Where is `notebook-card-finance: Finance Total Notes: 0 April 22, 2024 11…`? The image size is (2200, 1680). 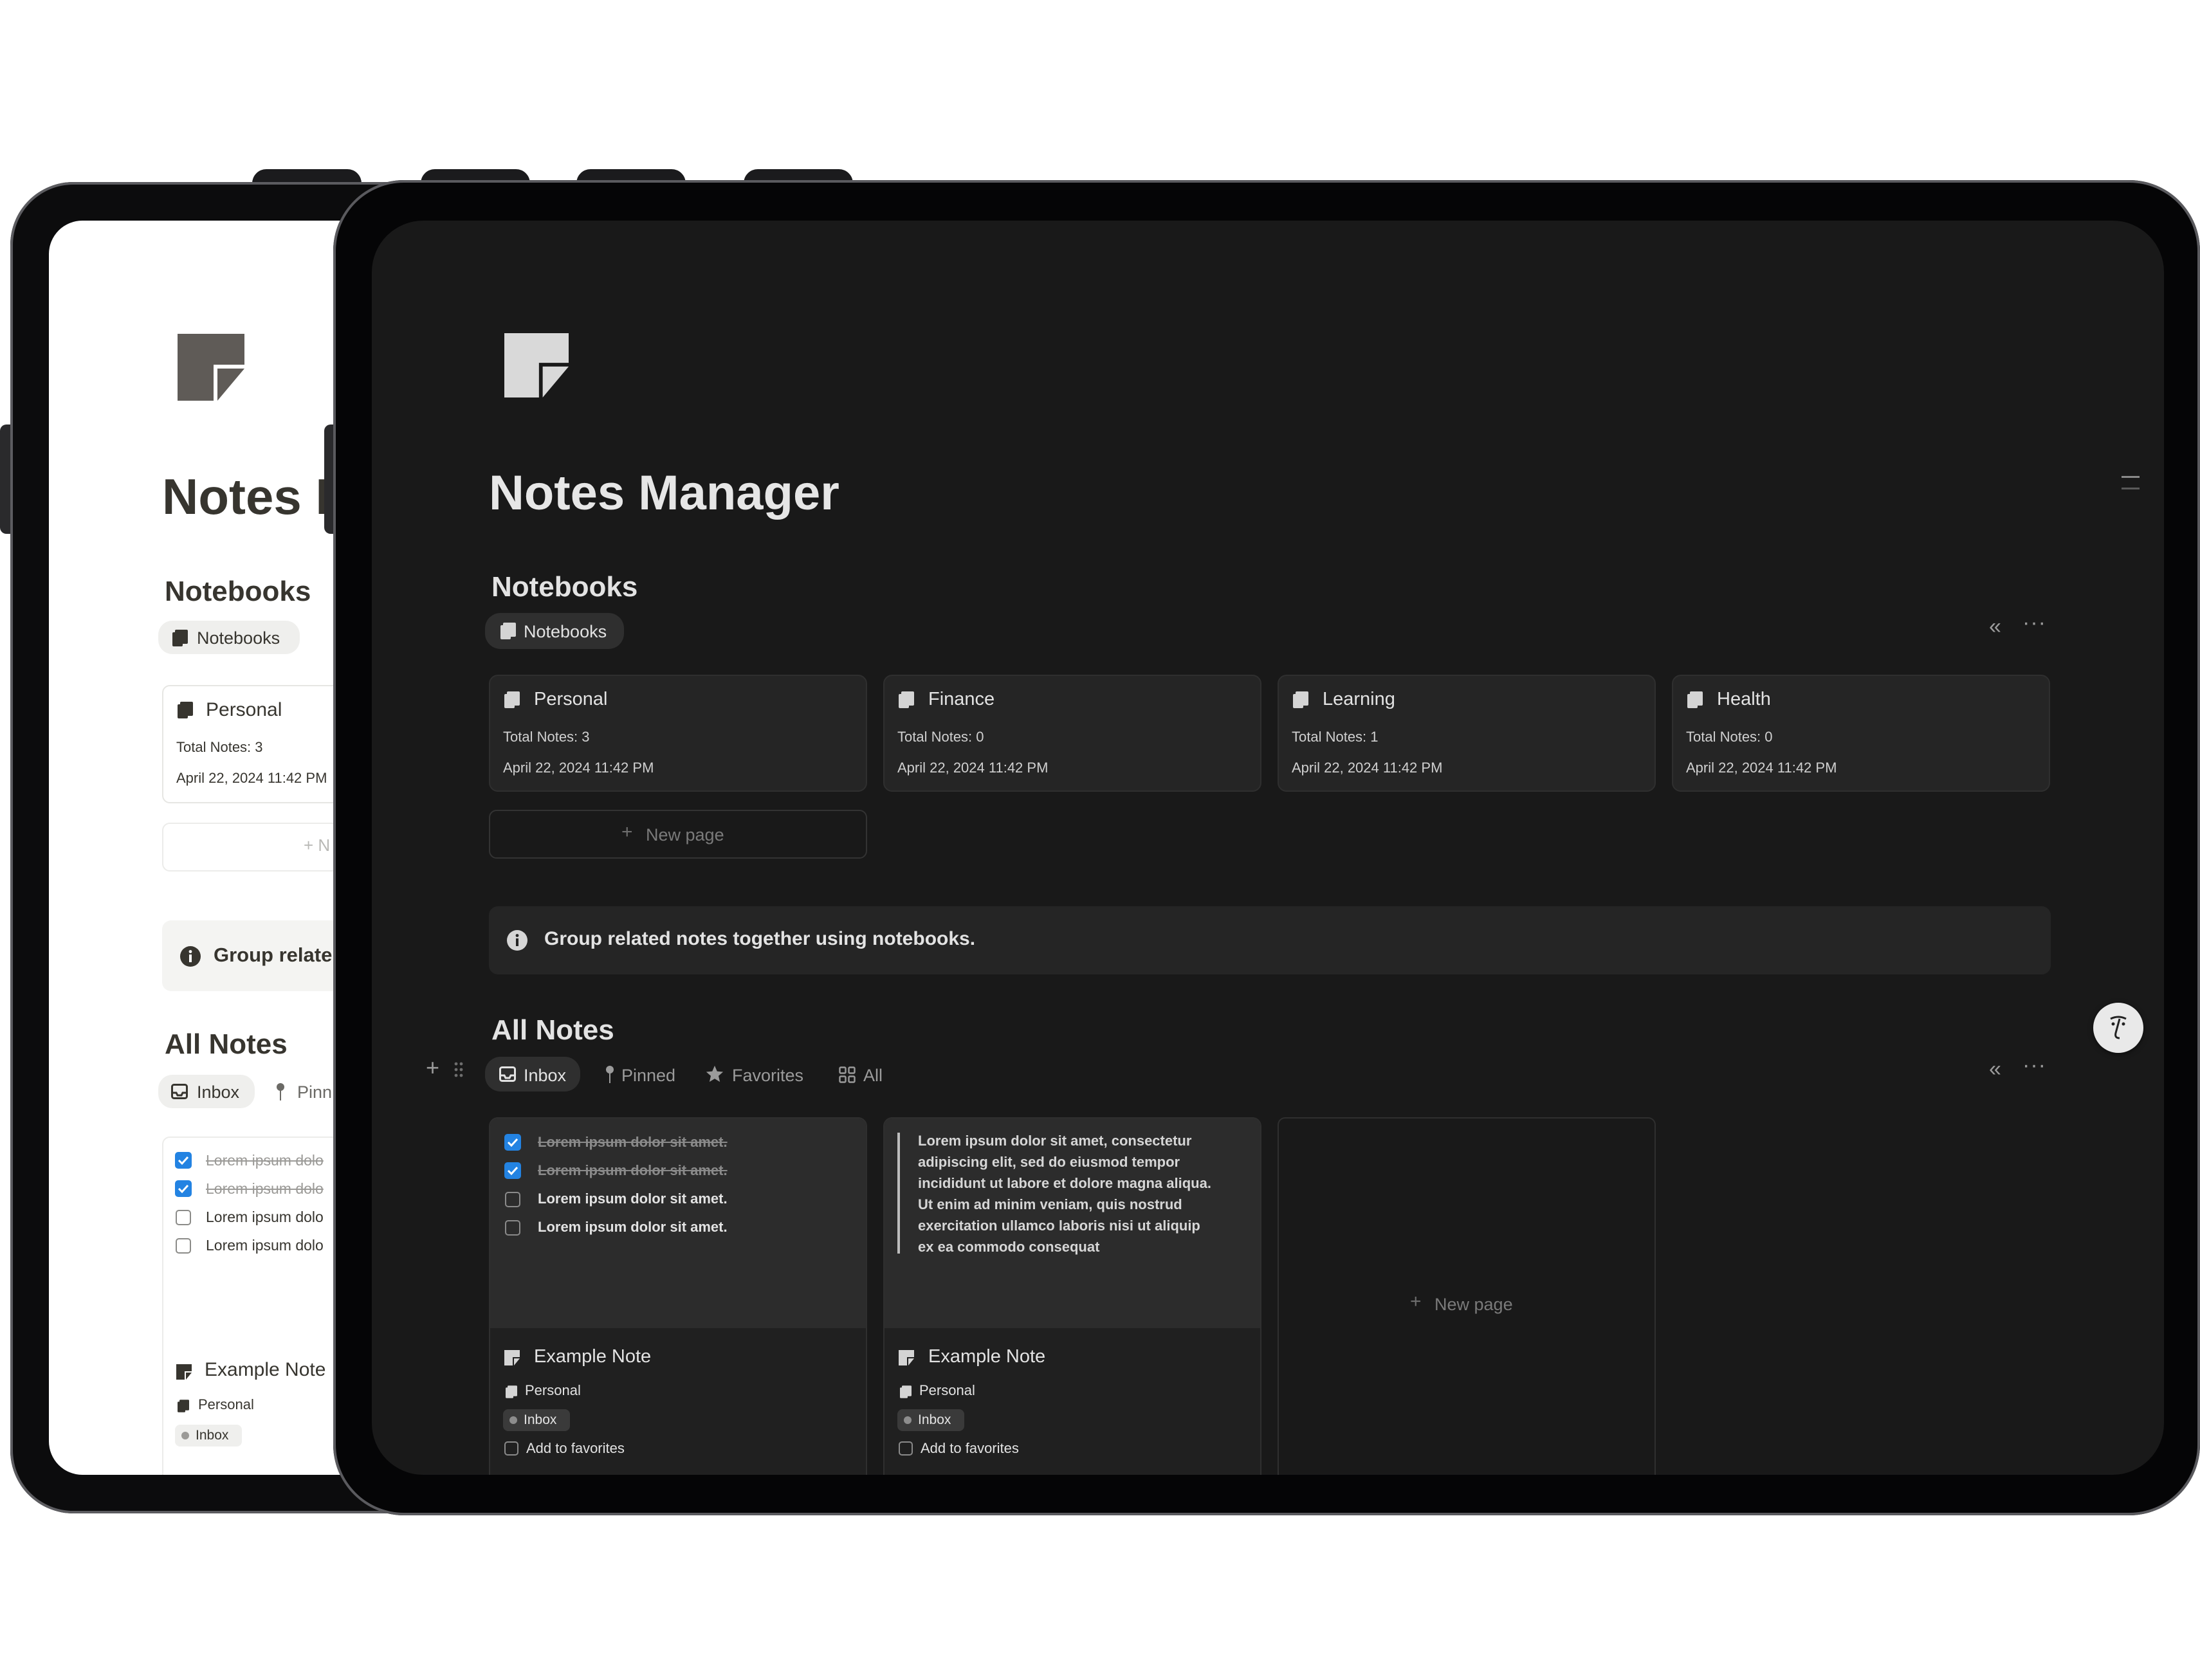
notebook-card-finance: Finance Total Notes: 0 April 22, 2024 11… is located at coordinates (1072, 733).